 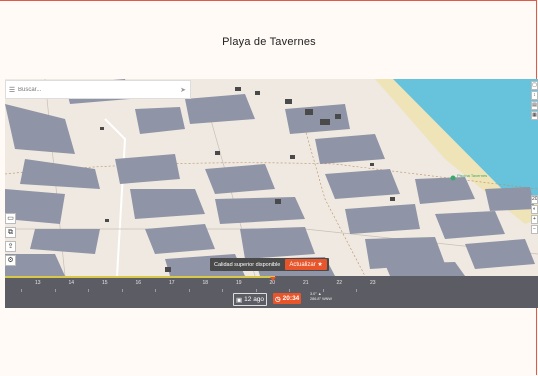 I want to click on banner-text: Calidad superior disponible, so click(x=247, y=264).